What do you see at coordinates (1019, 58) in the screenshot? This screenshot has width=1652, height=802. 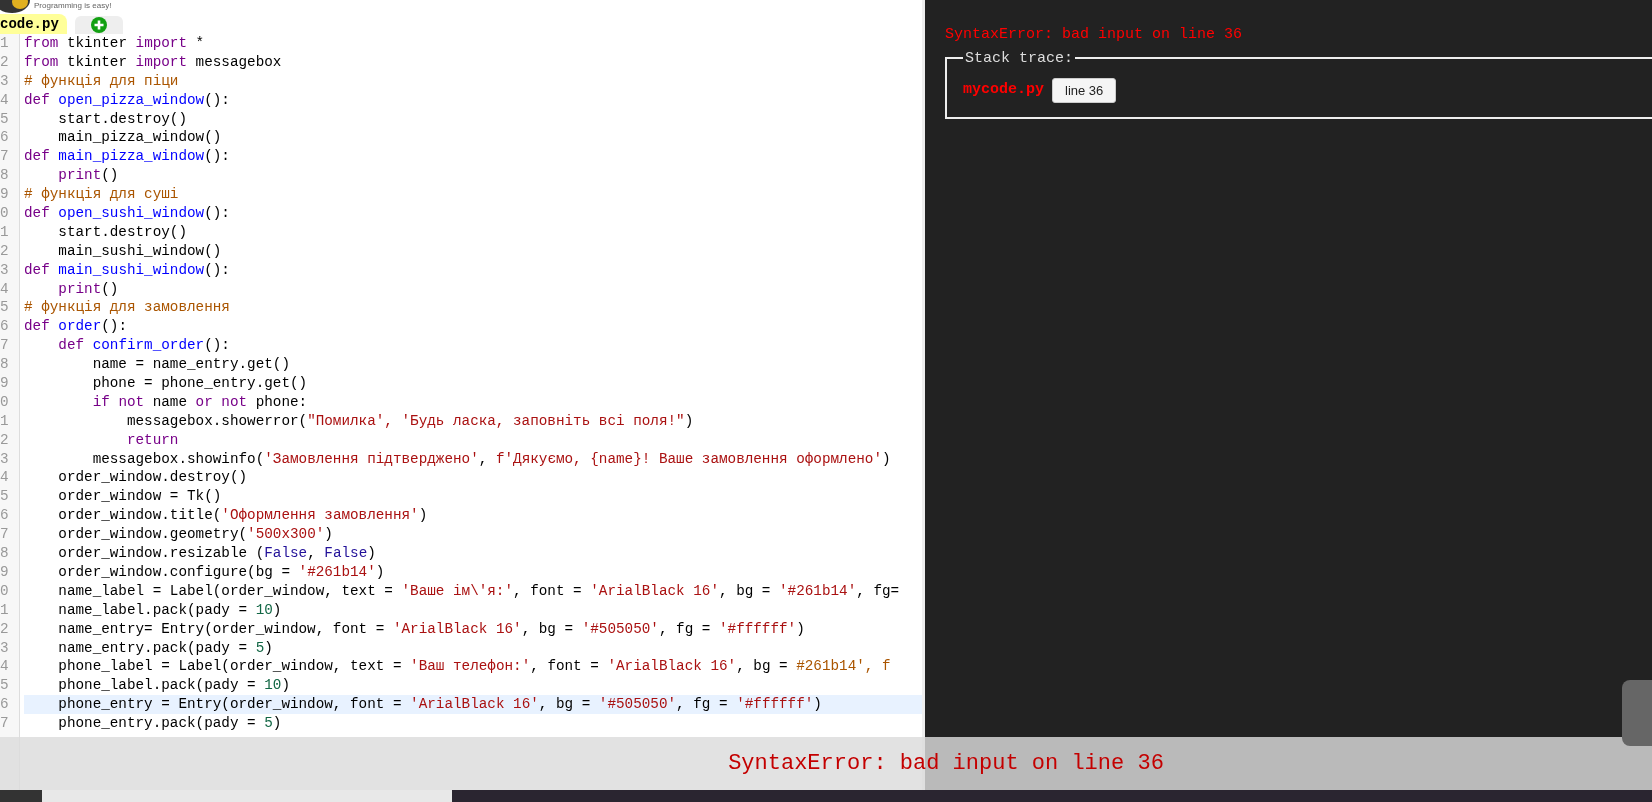 I see `stack-trace-legend: Stack trace:` at bounding box center [1019, 58].